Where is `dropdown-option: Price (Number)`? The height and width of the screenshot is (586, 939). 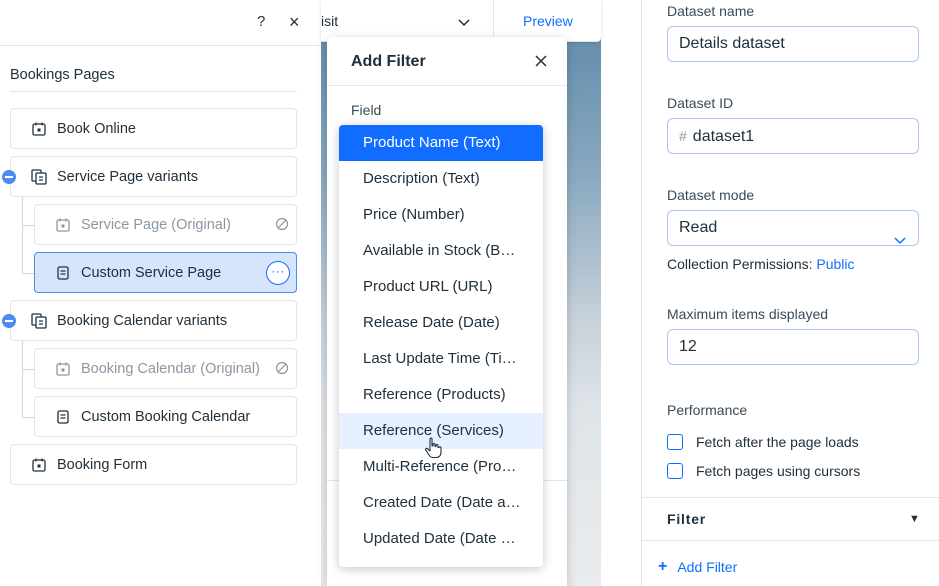
dropdown-option: Price (Number) is located at coordinates (441, 215).